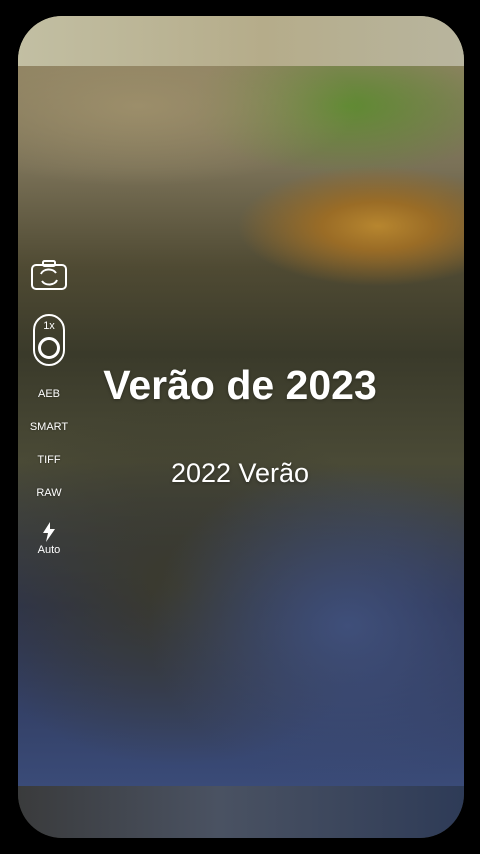 This screenshot has height=854, width=480. What do you see at coordinates (240, 473) in the screenshot?
I see `overlay-subtitle: 2022 Verão` at bounding box center [240, 473].